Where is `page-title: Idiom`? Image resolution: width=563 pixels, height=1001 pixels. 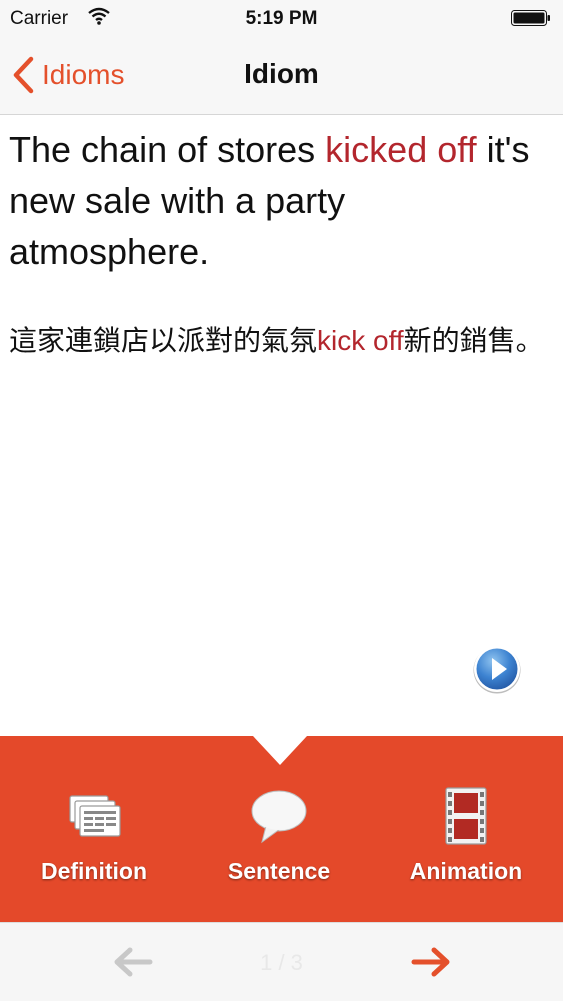 page-title: Idiom is located at coordinates (281, 73).